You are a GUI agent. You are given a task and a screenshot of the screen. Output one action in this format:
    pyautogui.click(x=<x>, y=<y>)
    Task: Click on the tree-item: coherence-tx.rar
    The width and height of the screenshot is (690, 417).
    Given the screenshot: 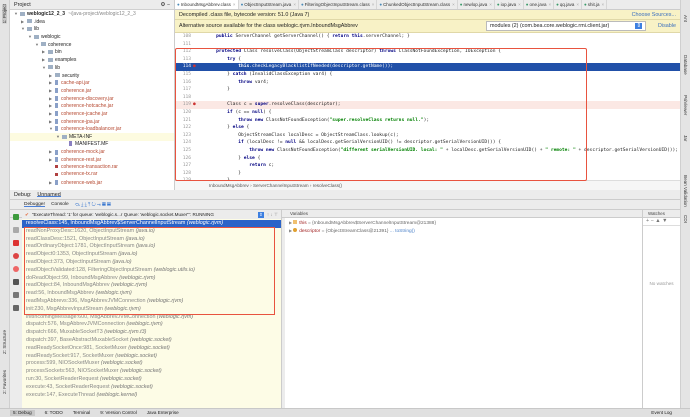 What is the action you would take?
    pyautogui.click(x=92, y=175)
    